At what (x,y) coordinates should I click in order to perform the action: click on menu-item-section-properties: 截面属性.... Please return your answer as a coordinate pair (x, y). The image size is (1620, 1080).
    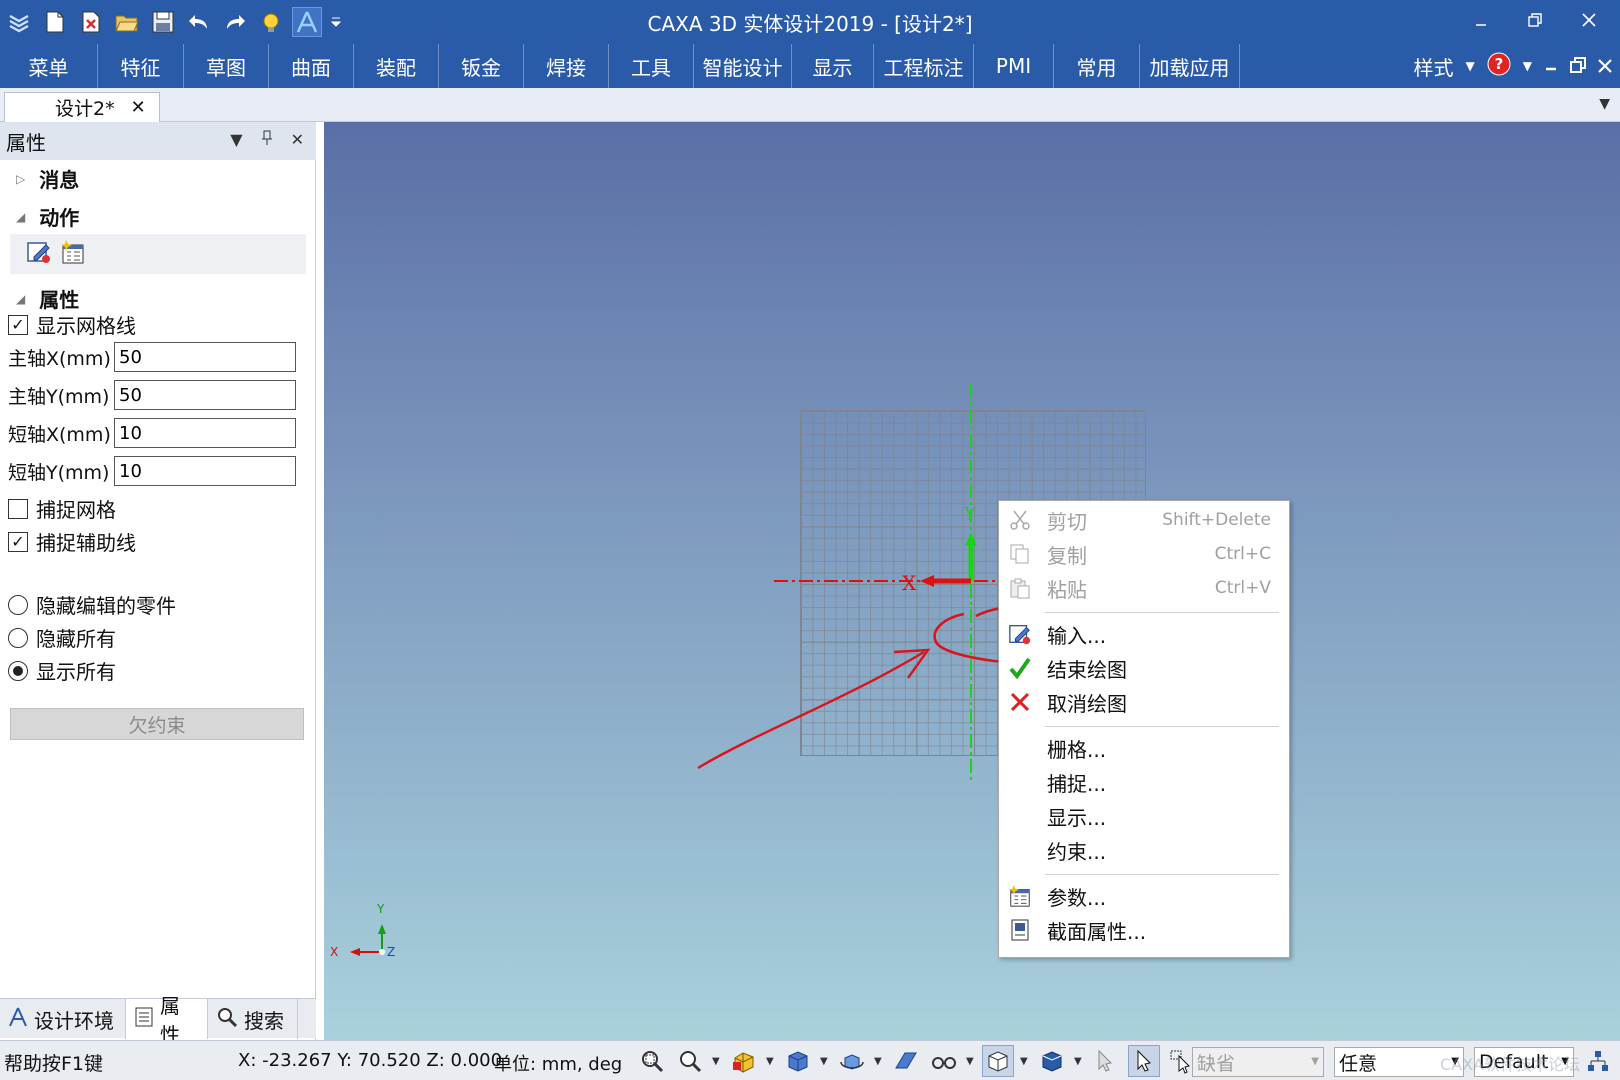
    Looking at the image, I should click on (1144, 930).